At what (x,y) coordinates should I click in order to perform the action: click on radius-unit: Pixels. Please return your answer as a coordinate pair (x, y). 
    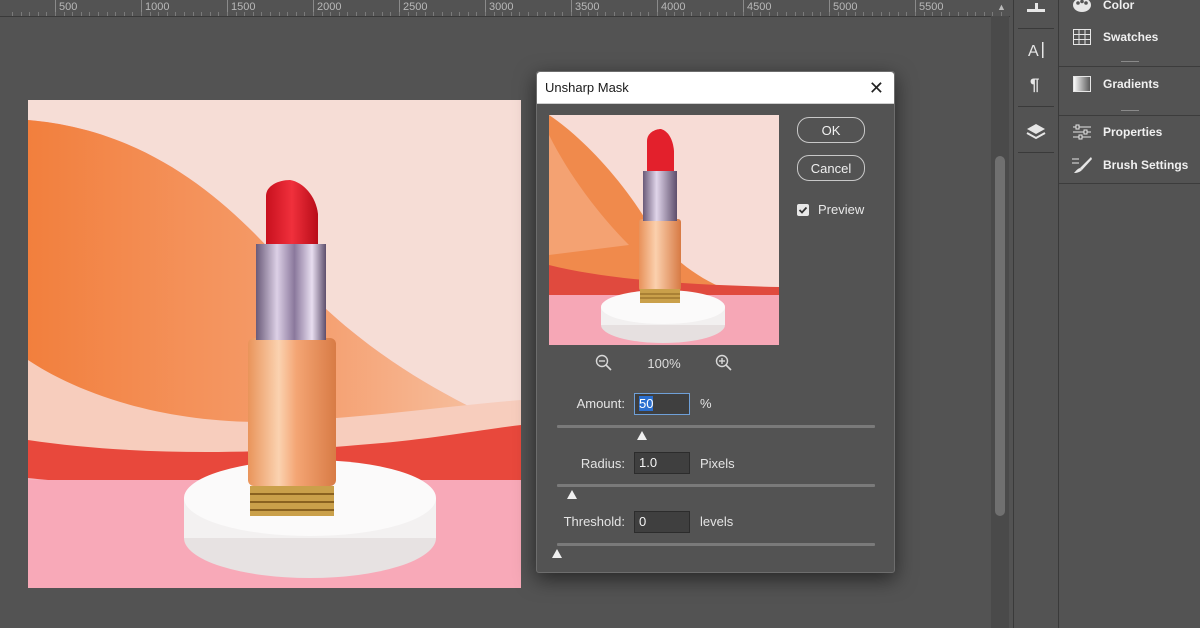
    Looking at the image, I should click on (717, 463).